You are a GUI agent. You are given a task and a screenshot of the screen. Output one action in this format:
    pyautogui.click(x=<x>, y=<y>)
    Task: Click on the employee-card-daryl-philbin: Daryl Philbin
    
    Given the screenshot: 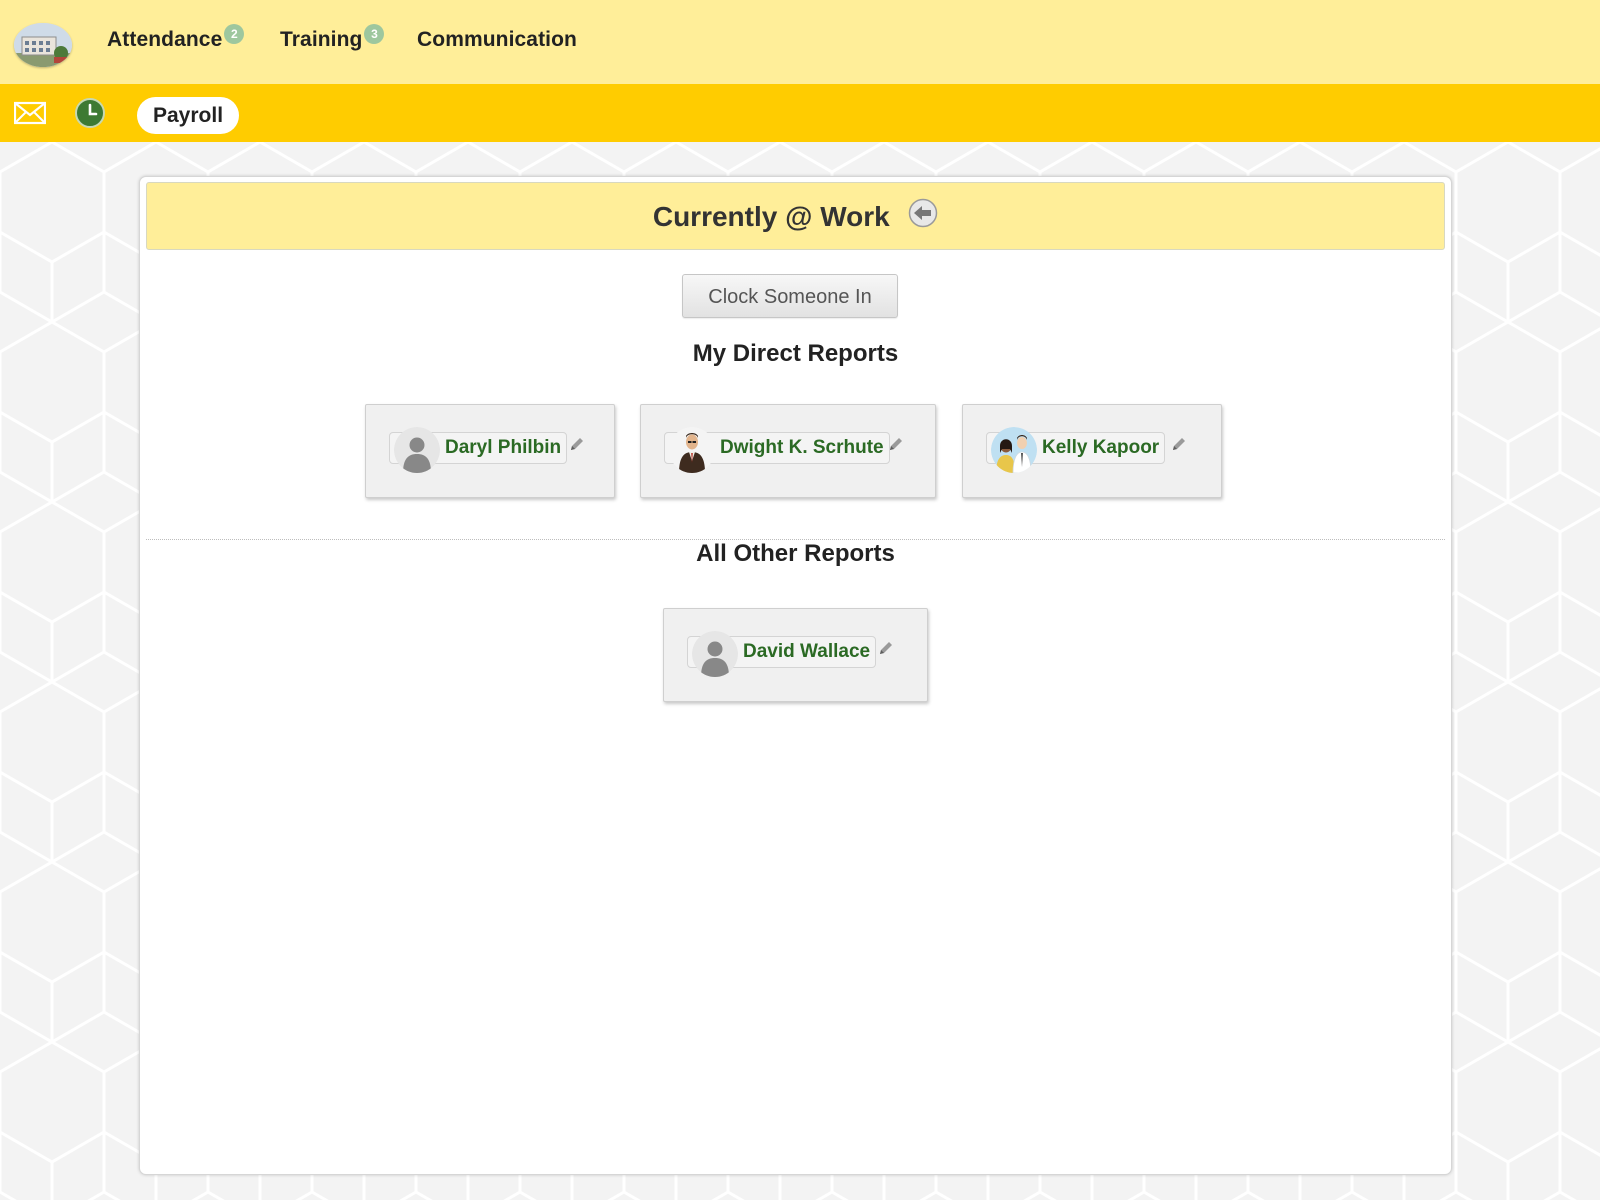 What is the action you would take?
    pyautogui.click(x=490, y=451)
    